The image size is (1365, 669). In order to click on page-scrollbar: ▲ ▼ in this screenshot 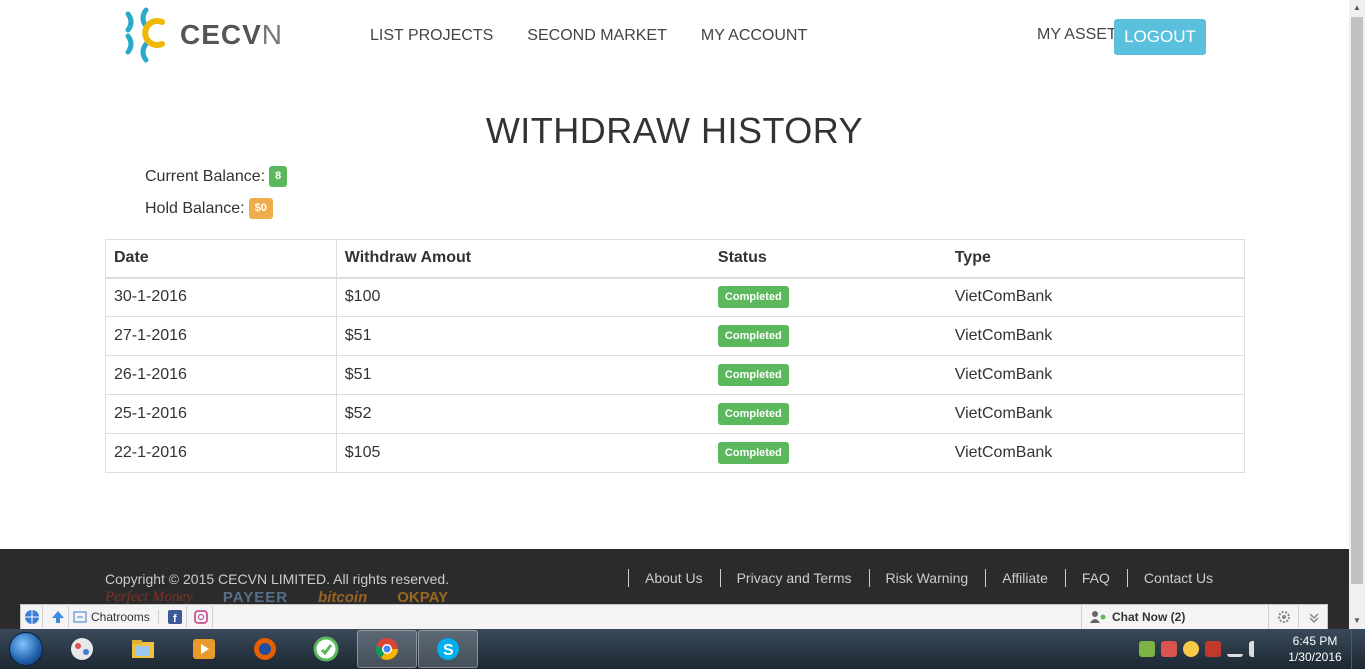, I will do `click(1357, 314)`.